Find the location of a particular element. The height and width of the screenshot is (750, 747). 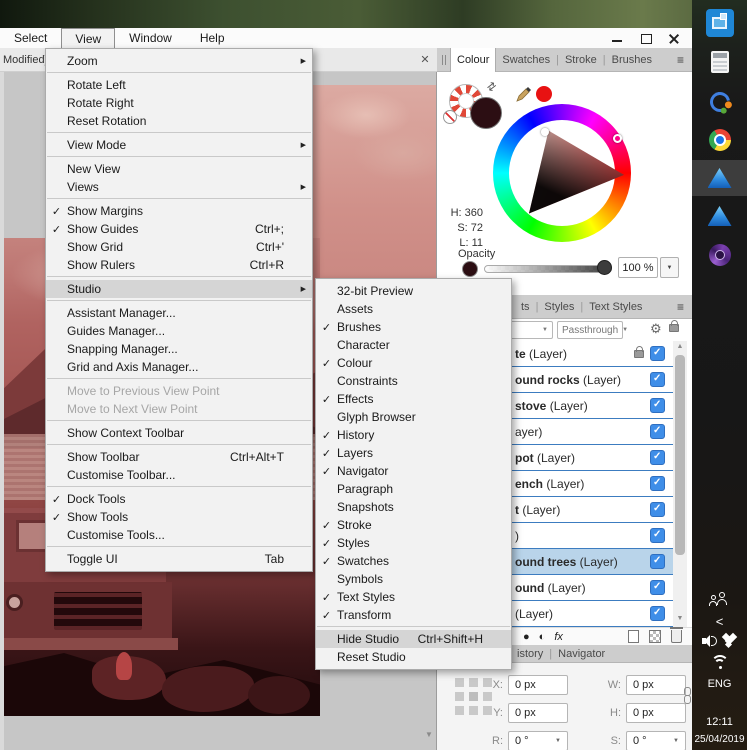

taskbar-people-button is located at coordinates (719, 600).